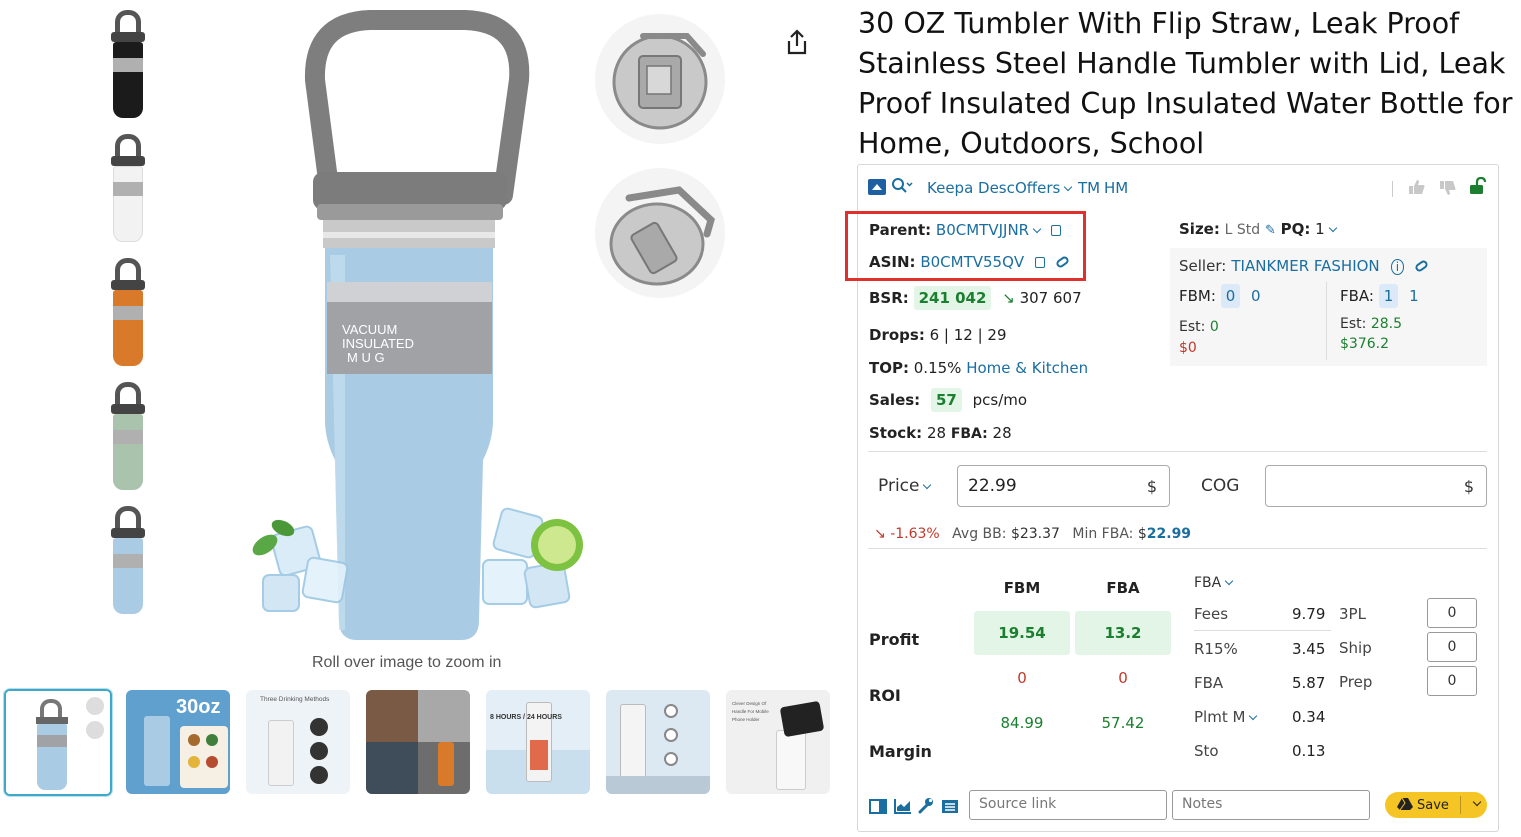 The width and height of the screenshot is (1521, 837). I want to click on thumbnail-white, so click(128, 190).